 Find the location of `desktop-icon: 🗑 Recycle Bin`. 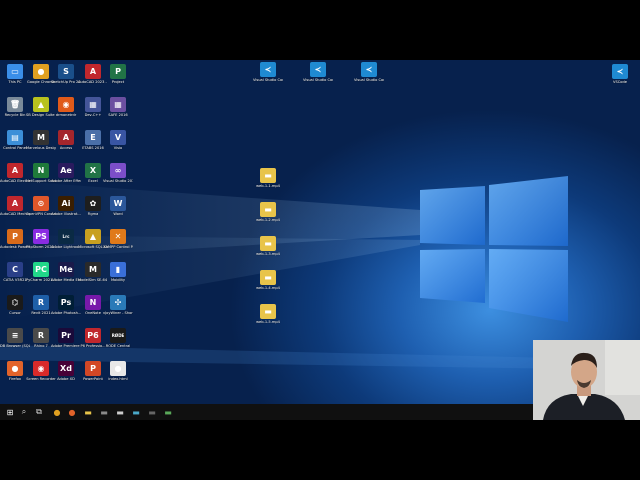

desktop-icon: 🗑 Recycle Bin is located at coordinates (15, 107).